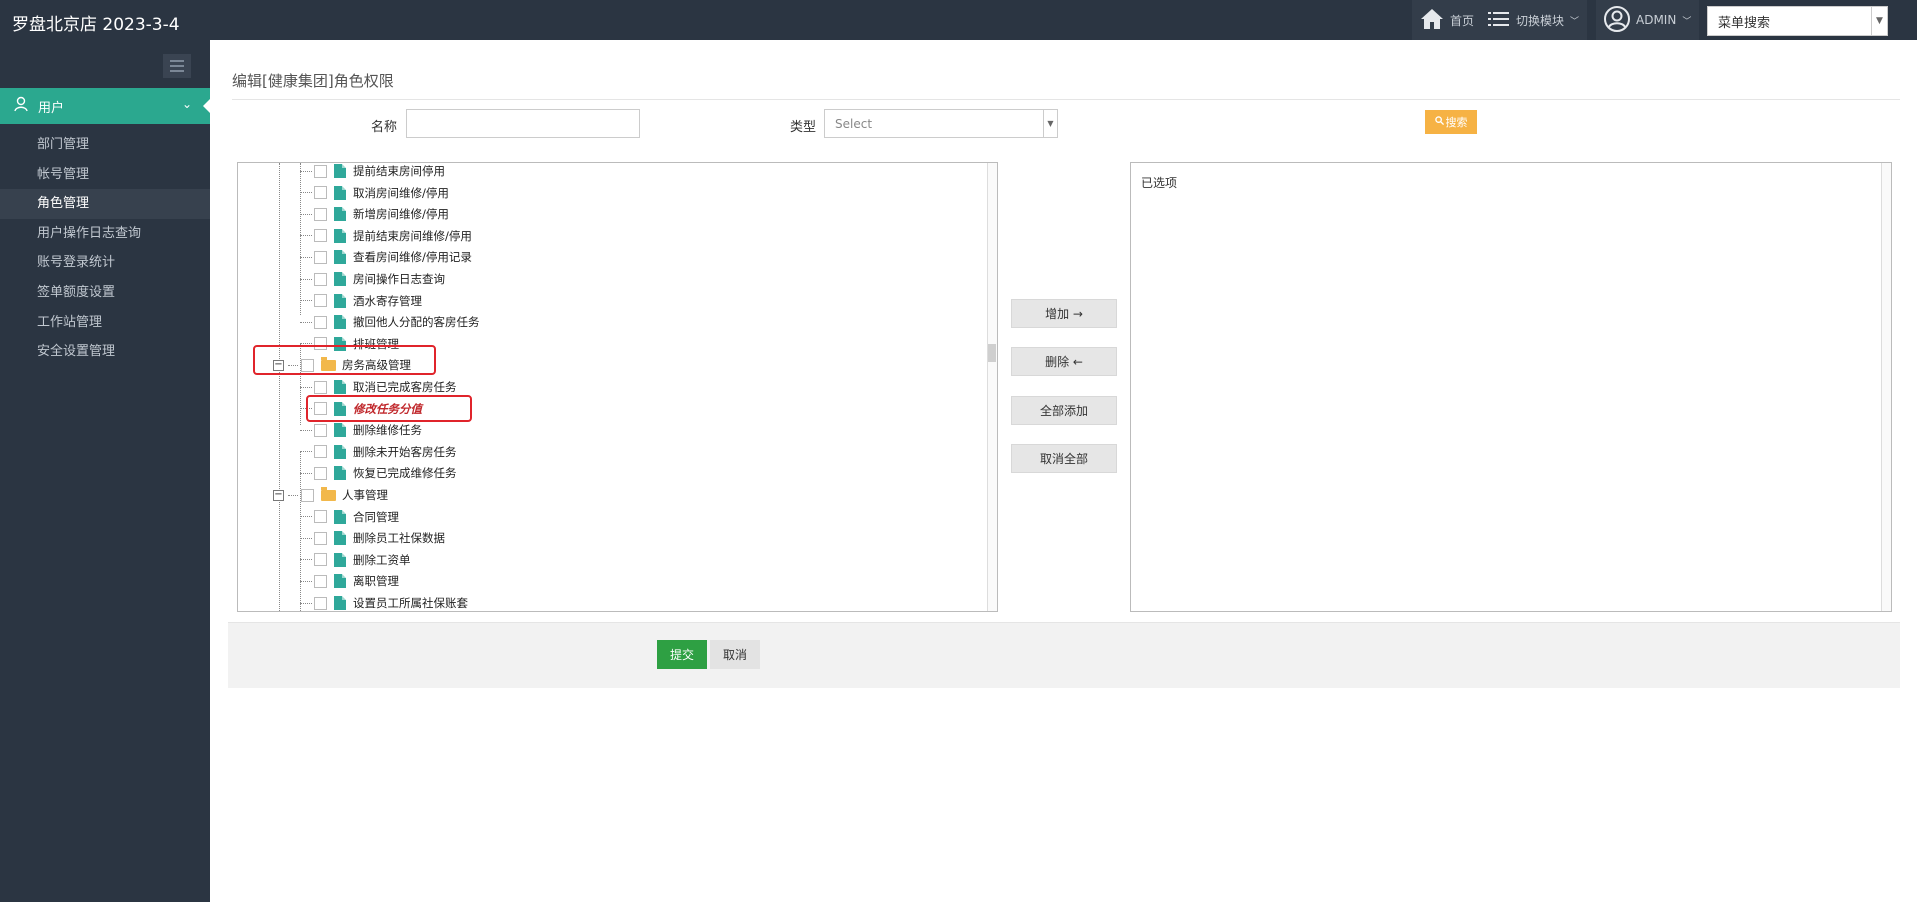 Image resolution: width=1917 pixels, height=902 pixels. I want to click on page-title: 编辑[健康集团]角色权限, so click(313, 81).